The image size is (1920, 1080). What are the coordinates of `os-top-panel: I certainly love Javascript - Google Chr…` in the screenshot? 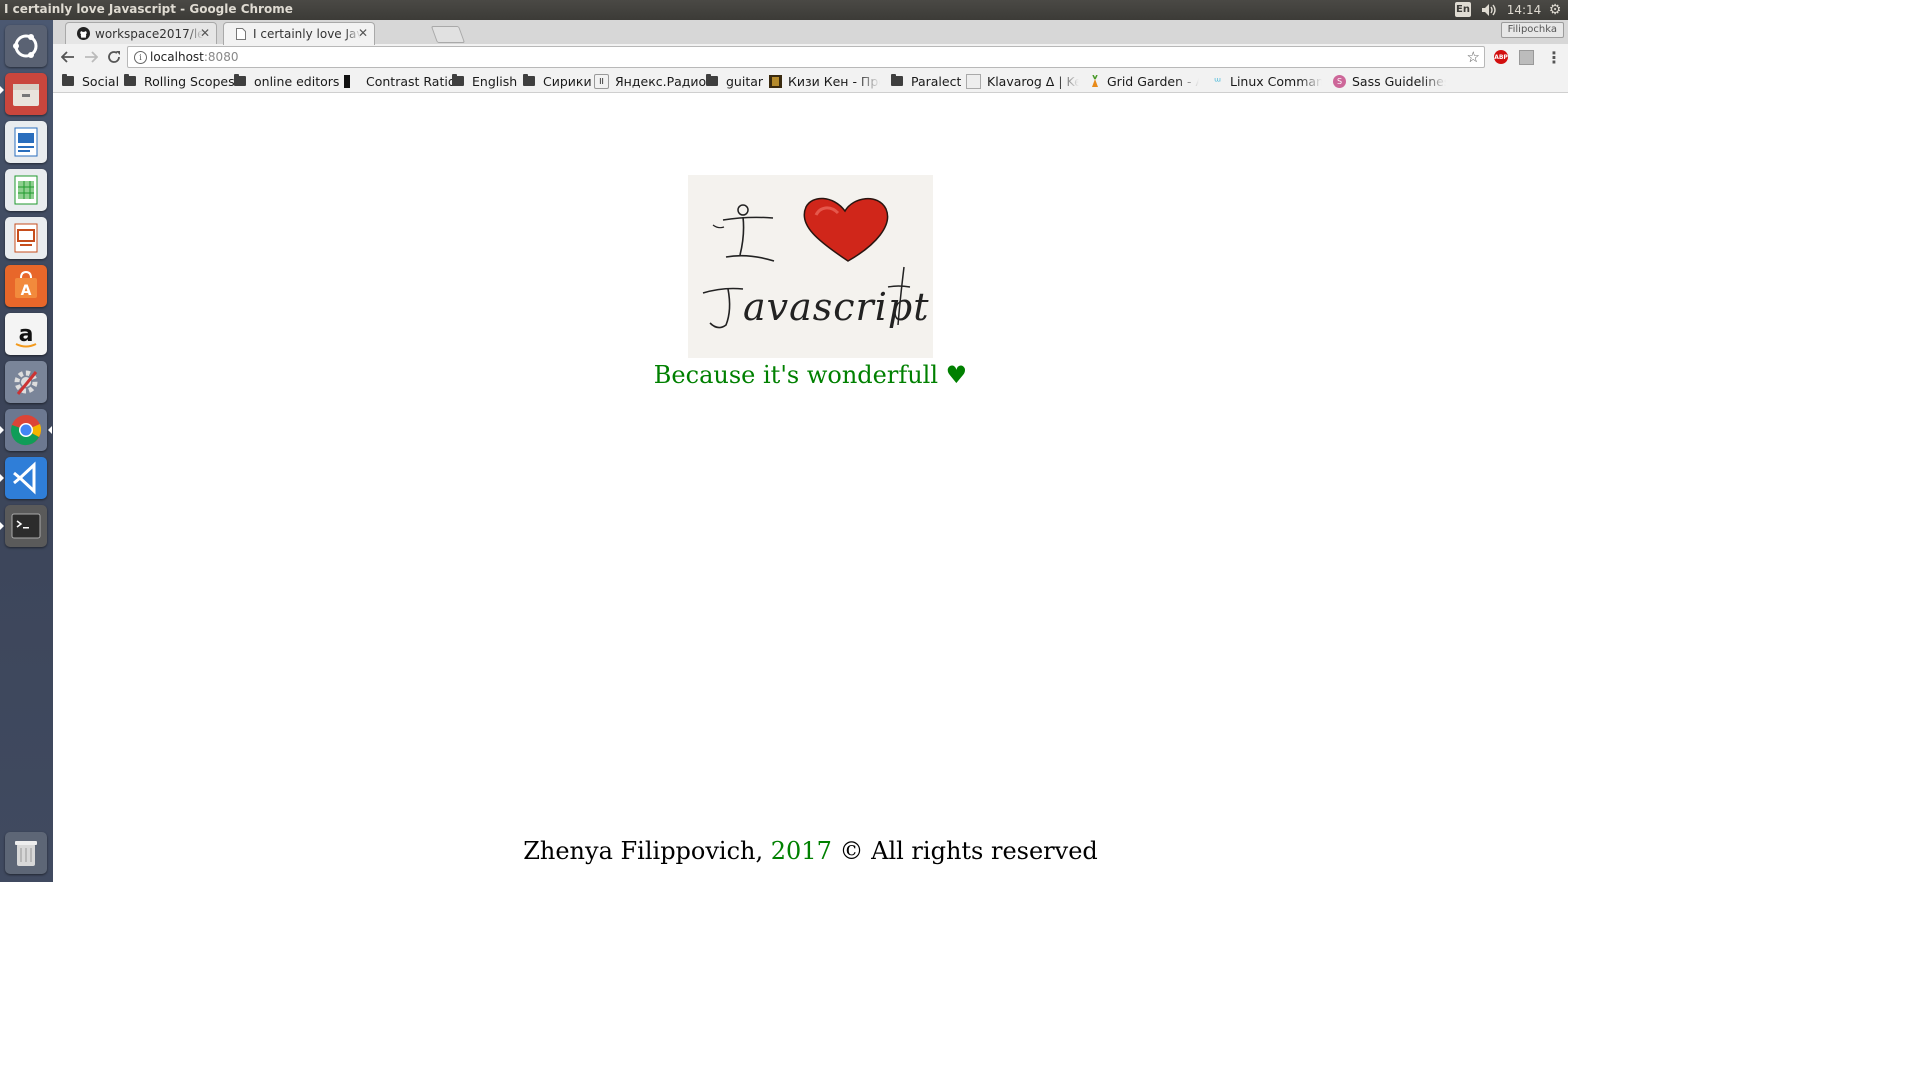 It's located at (784, 10).